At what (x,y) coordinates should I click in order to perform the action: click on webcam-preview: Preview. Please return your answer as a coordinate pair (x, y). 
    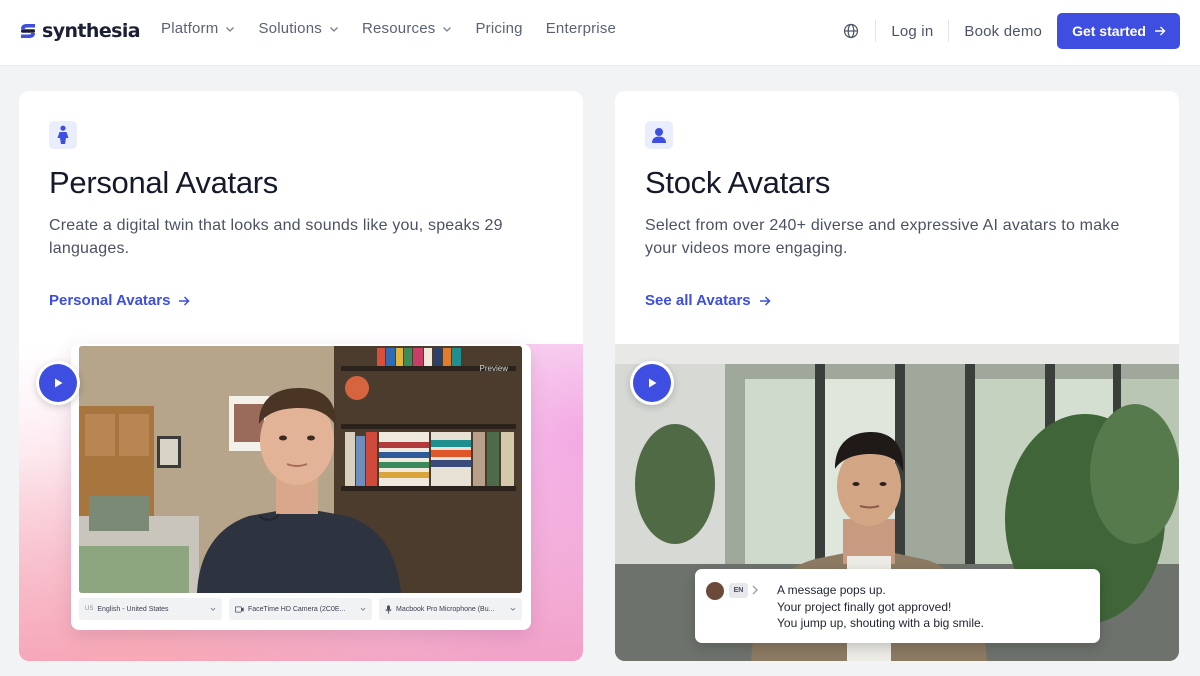
    Looking at the image, I should click on (300, 469).